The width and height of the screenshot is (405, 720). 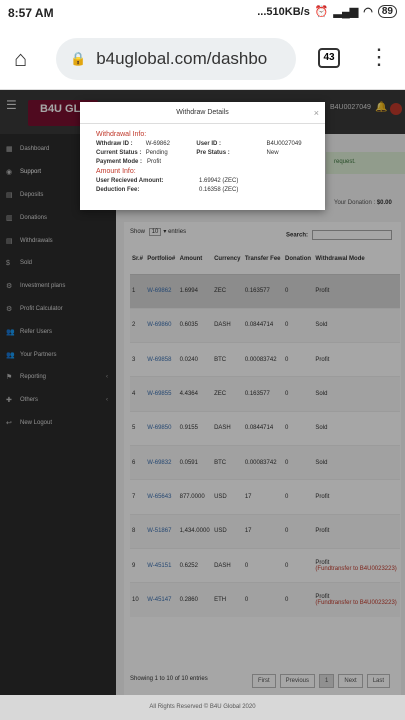 I want to click on modal-header: Withdraw Details ×, so click(x=202, y=113).